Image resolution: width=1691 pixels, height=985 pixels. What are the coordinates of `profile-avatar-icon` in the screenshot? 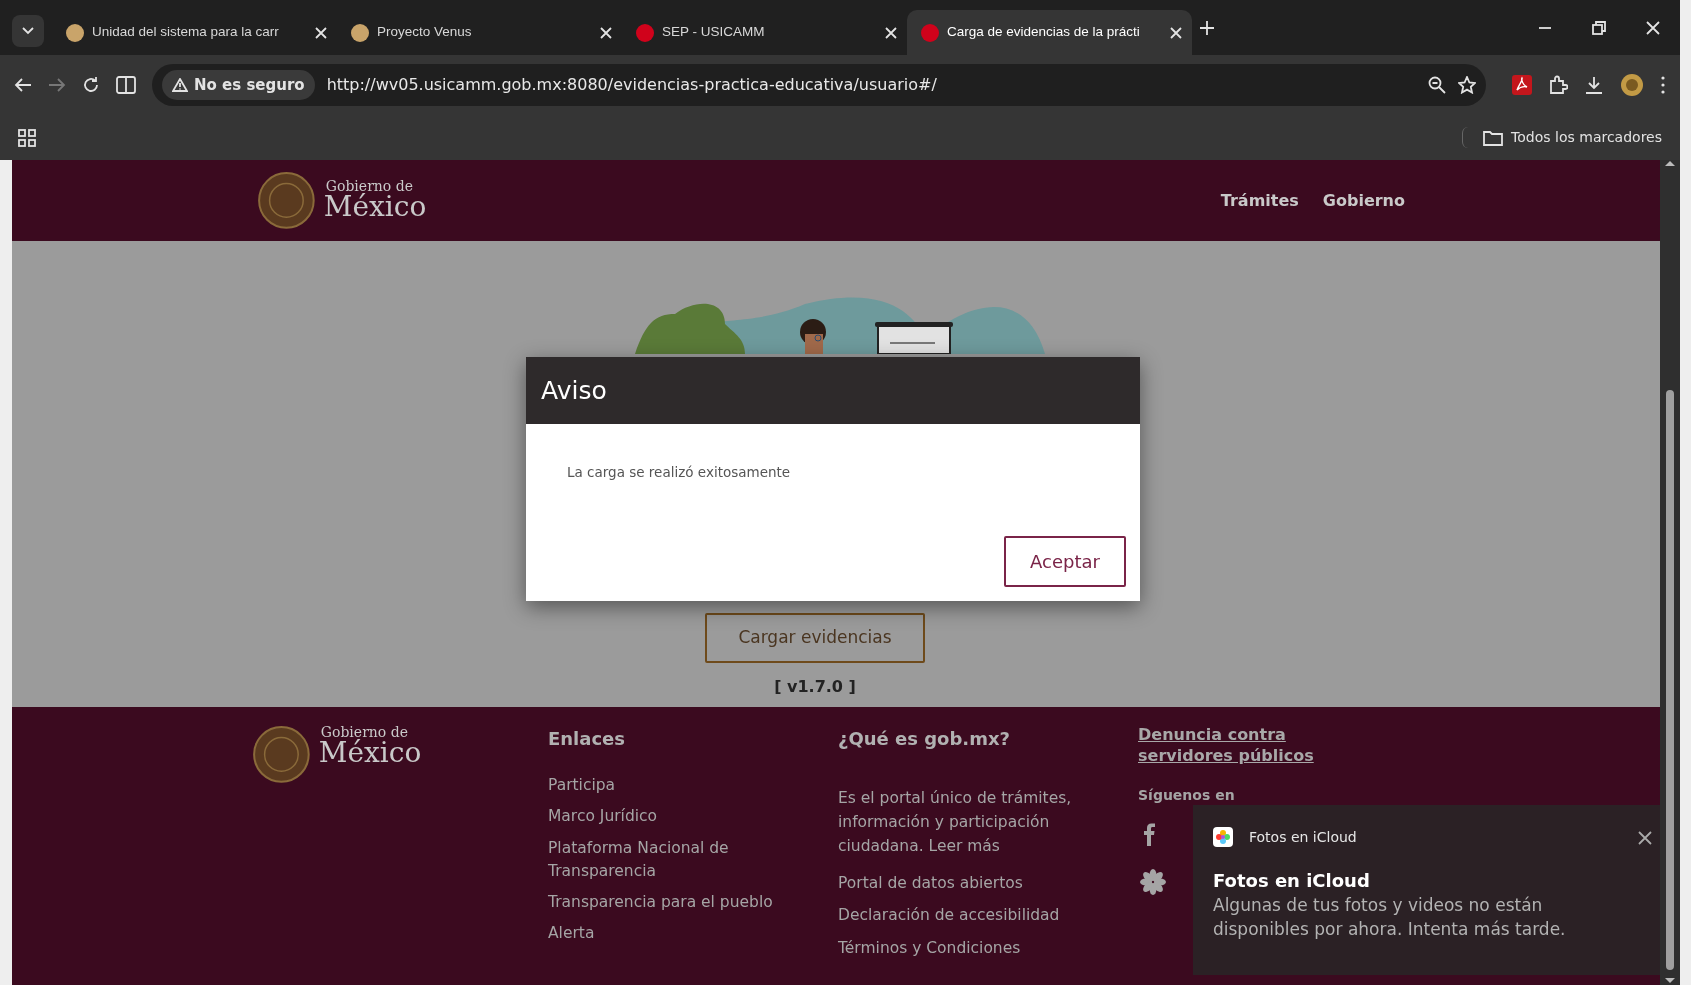 It's located at (1632, 85).